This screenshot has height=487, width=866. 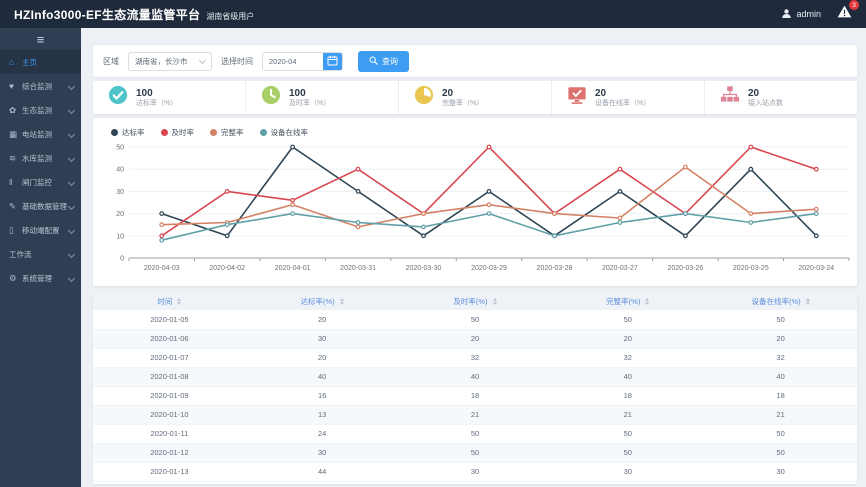 I want to click on column-header-4: 设备在线率(%), so click(x=780, y=301).